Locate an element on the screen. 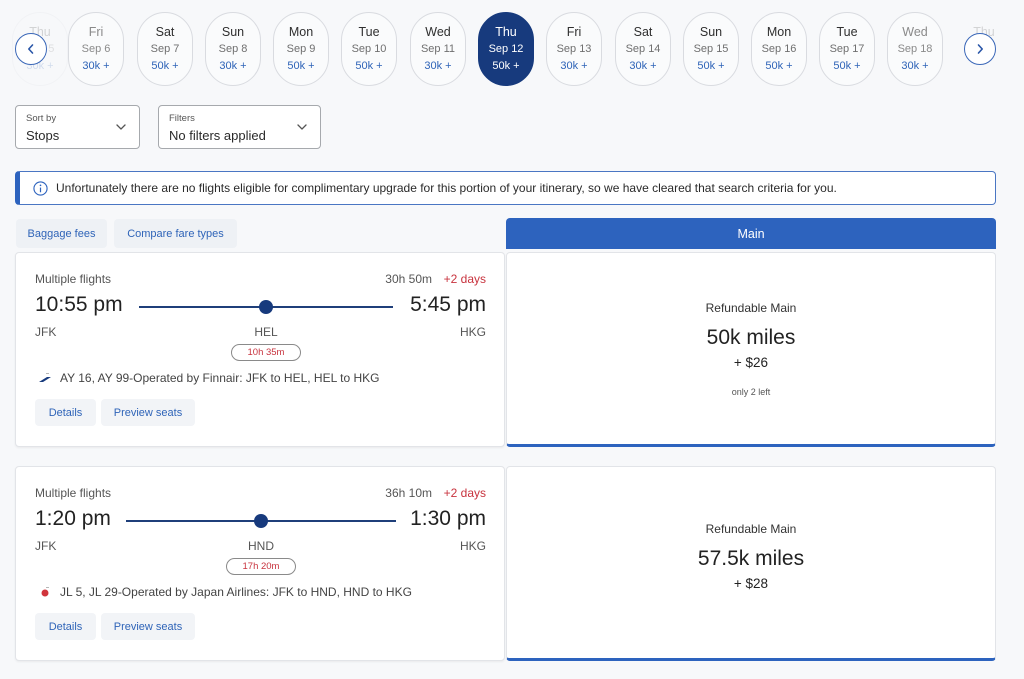 The width and height of the screenshot is (1024, 679). sort-by-select: Sort by Stops is located at coordinates (77, 127).